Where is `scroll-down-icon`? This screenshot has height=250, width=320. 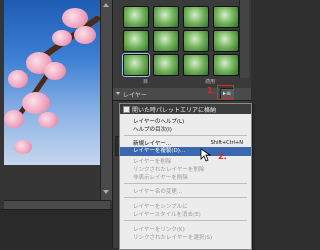
scroll-down-icon is located at coordinates (106, 192).